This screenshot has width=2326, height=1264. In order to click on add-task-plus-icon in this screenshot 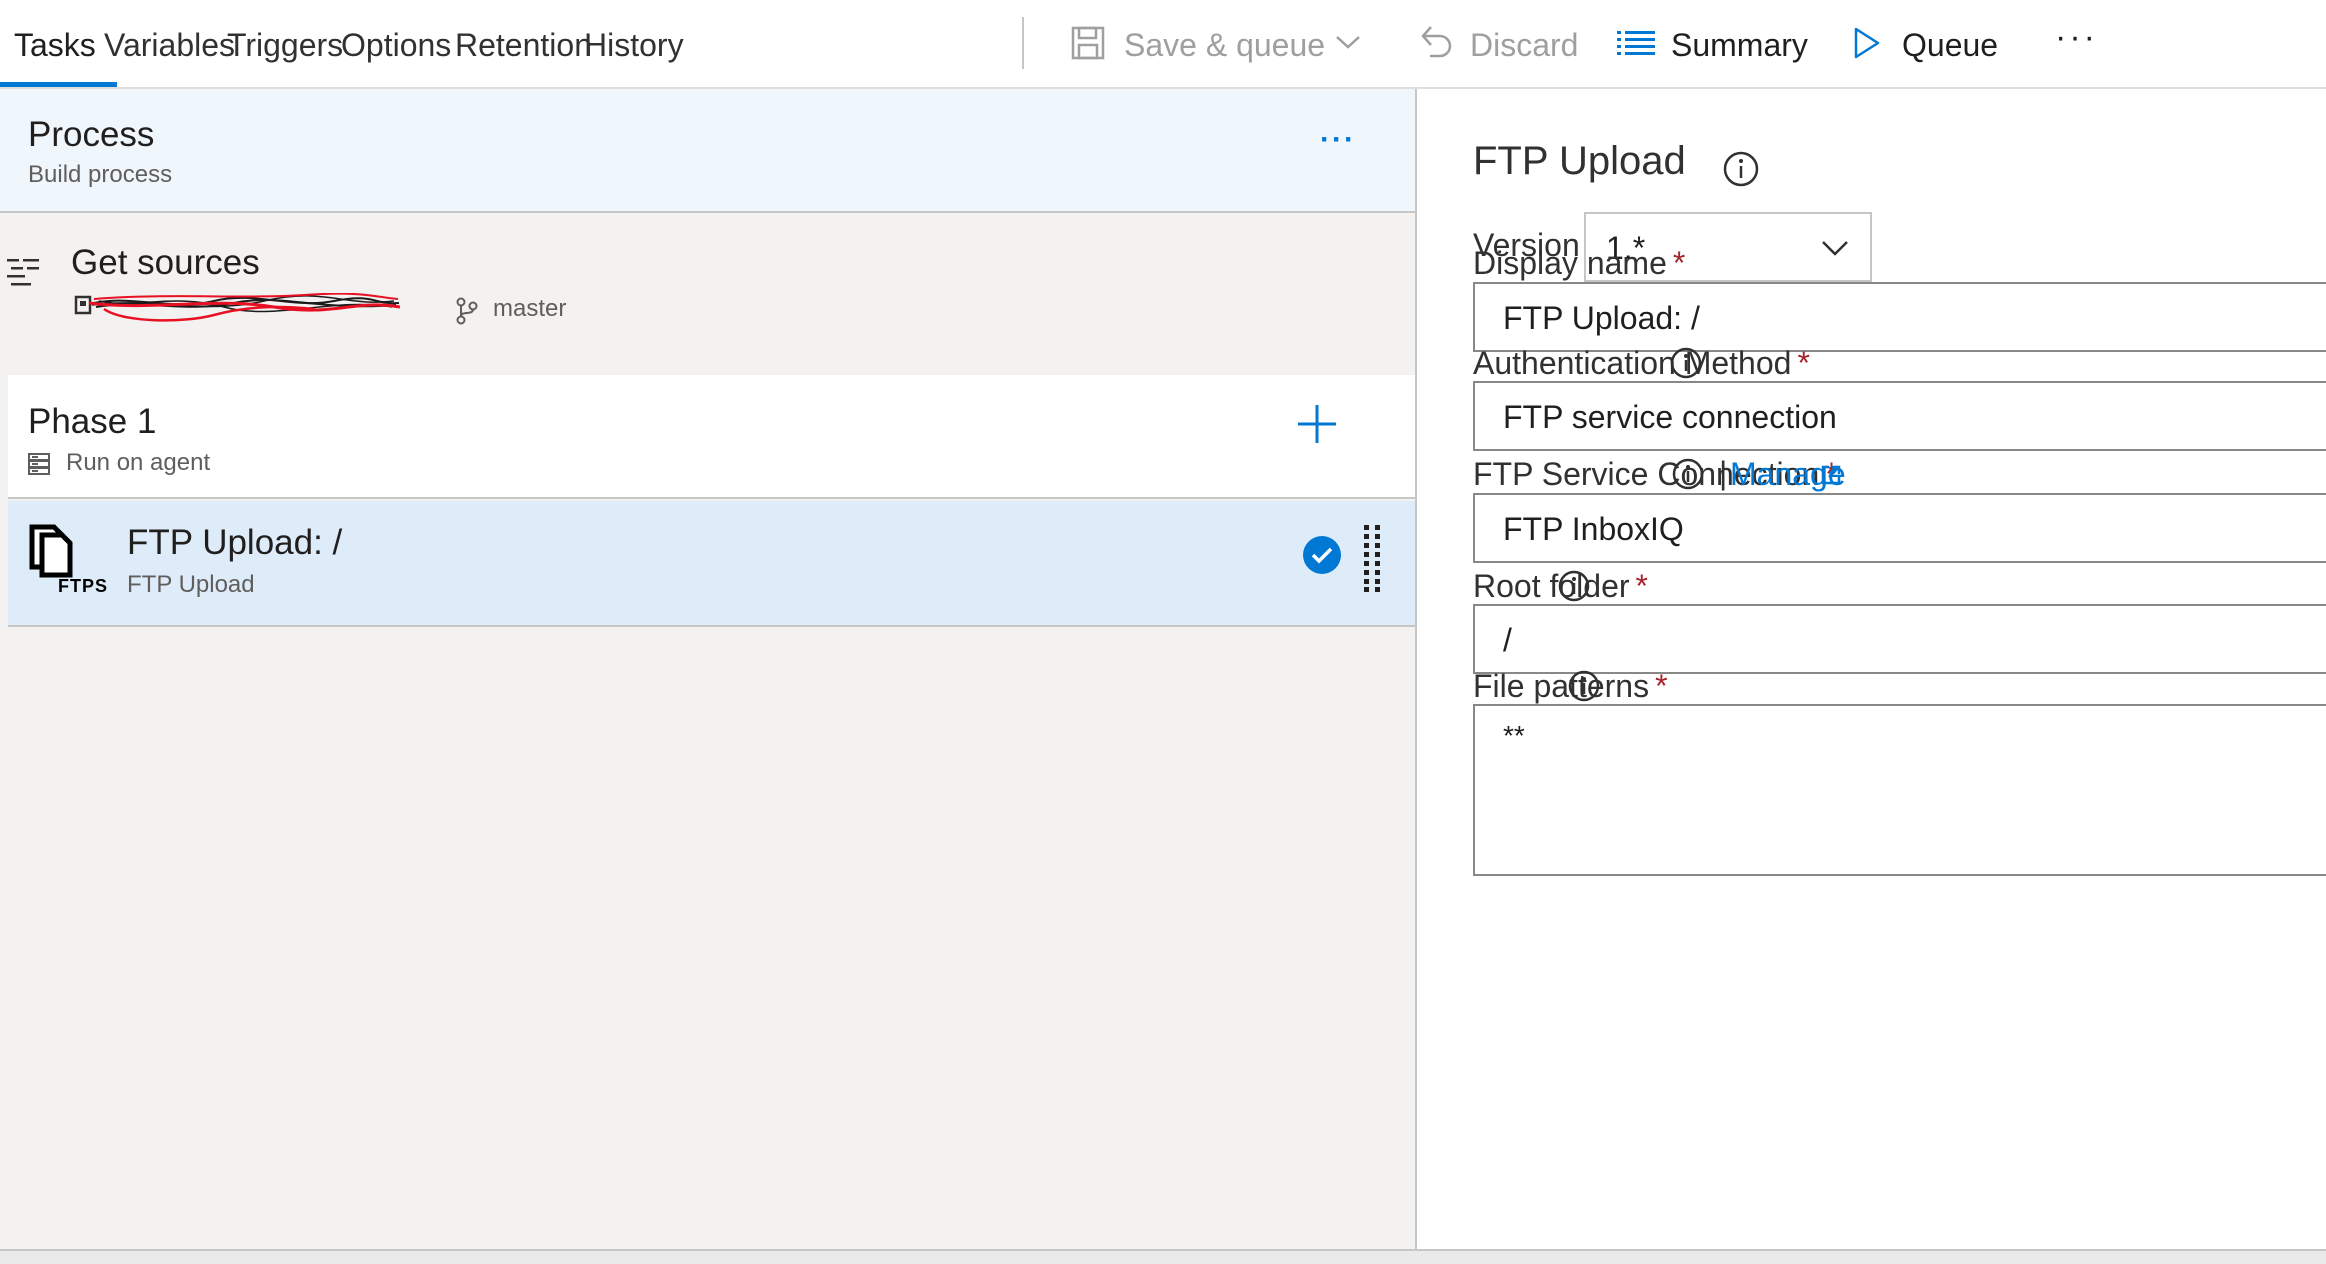, I will do `click(1317, 424)`.